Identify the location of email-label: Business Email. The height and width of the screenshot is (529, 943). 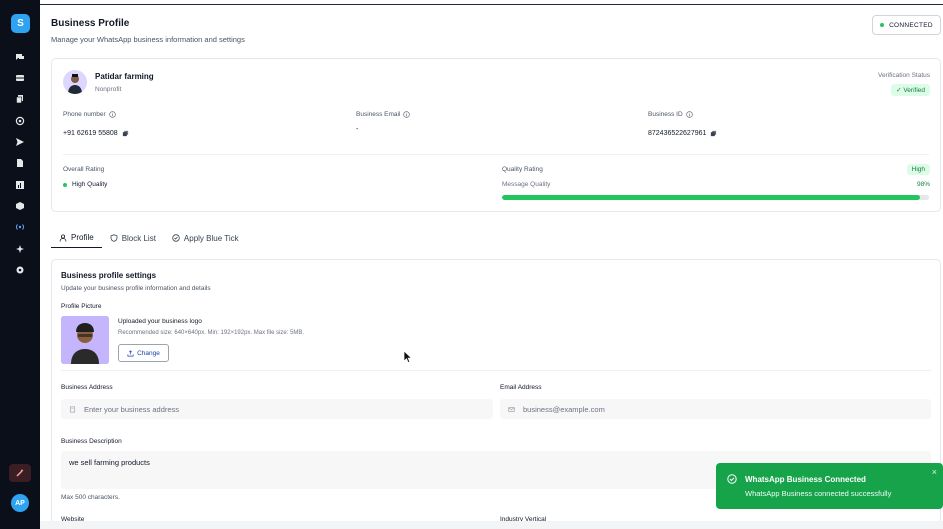
(383, 114).